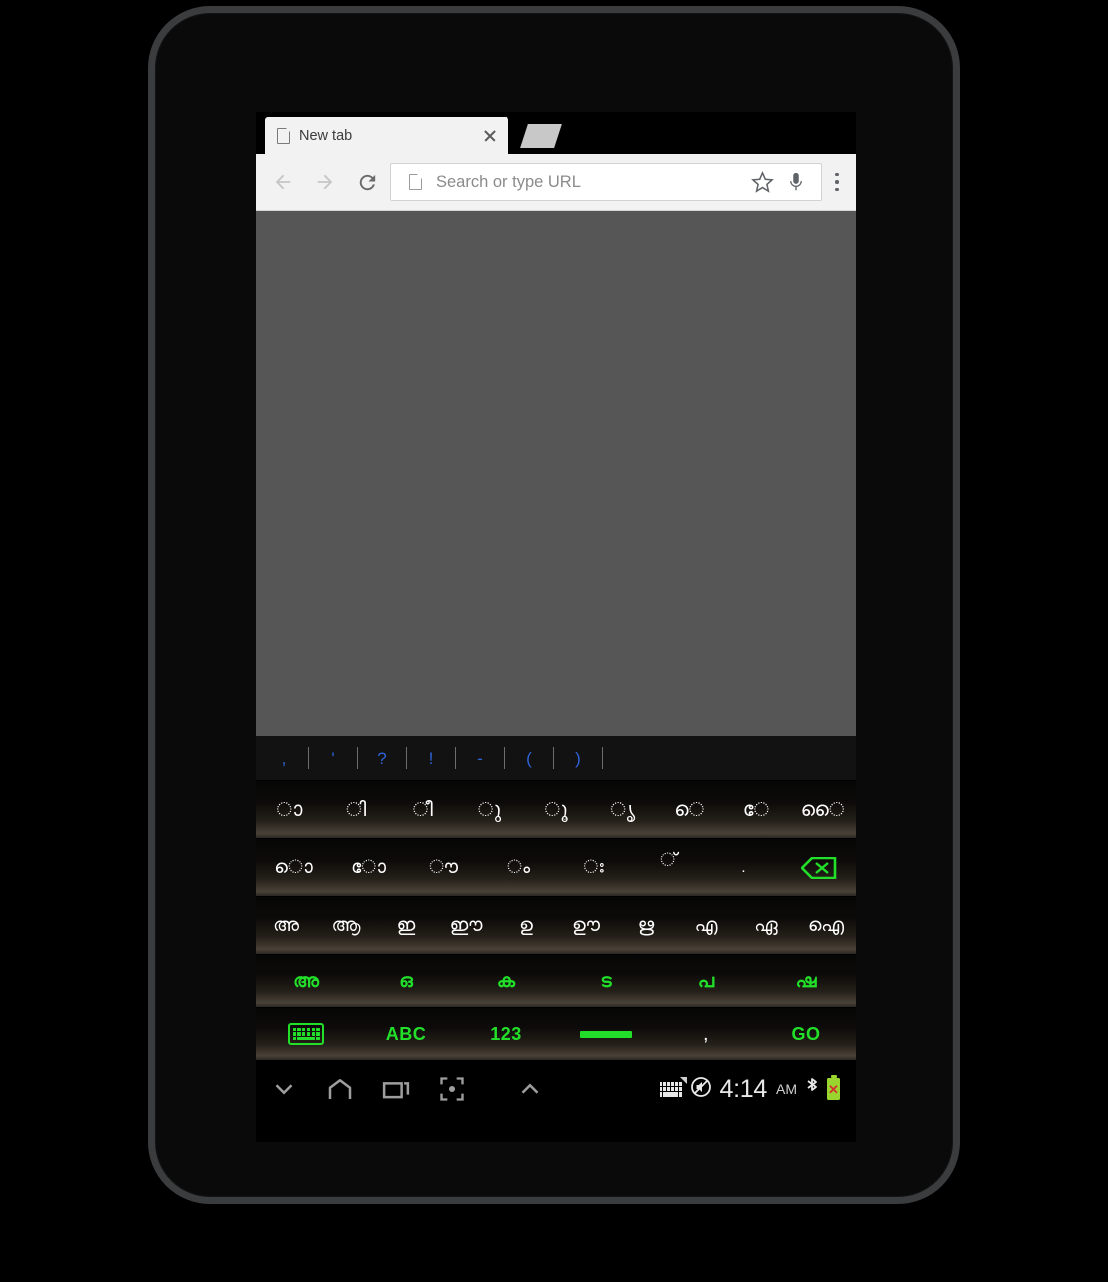 The width and height of the screenshot is (1108, 1282). Describe the element at coordinates (541, 136) in the screenshot. I see `new-tab-button` at that location.